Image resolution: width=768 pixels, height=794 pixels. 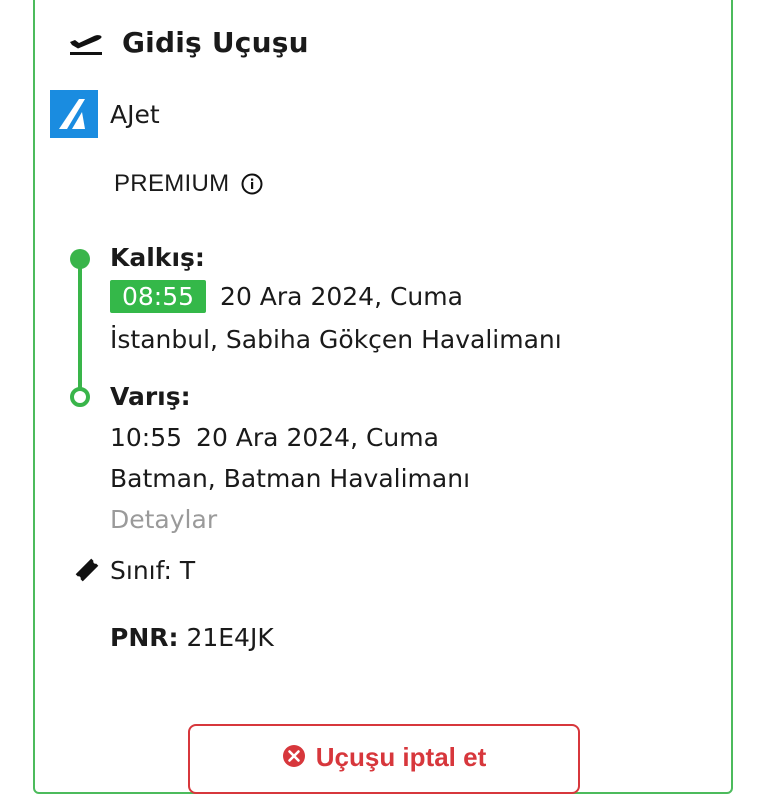 I want to click on arrival-dot, so click(x=80, y=397).